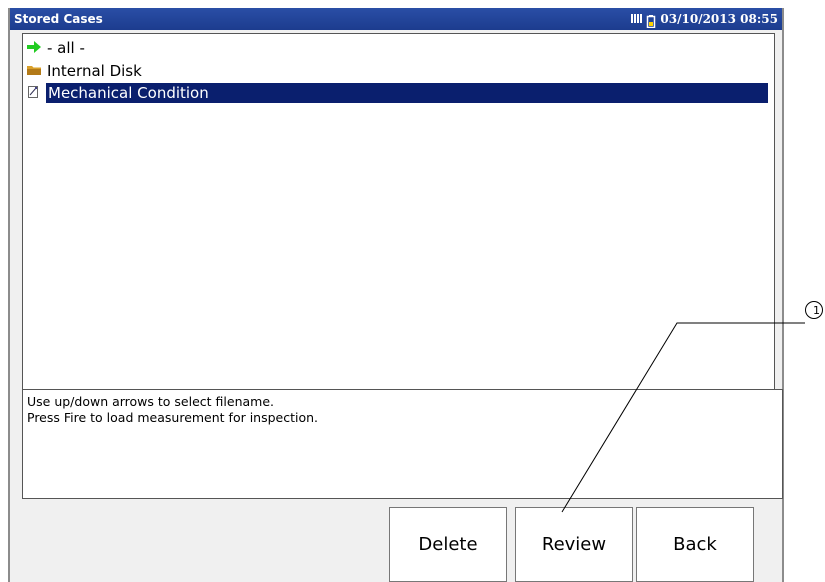 The image size is (825, 582). What do you see at coordinates (574, 544) in the screenshot?
I see `review-button: Review` at bounding box center [574, 544].